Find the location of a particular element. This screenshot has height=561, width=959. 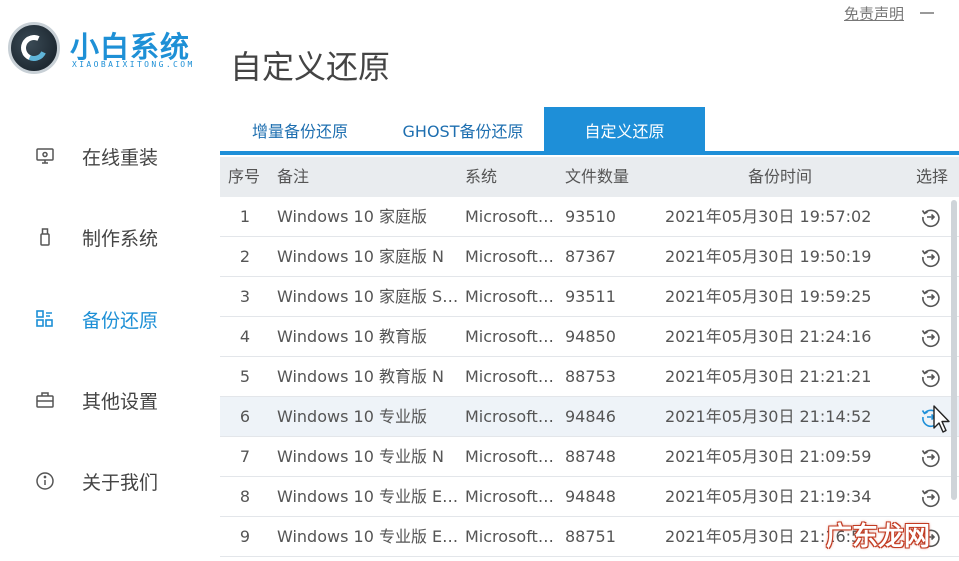

disclaimer-link: 免责声明 is located at coordinates (874, 13).